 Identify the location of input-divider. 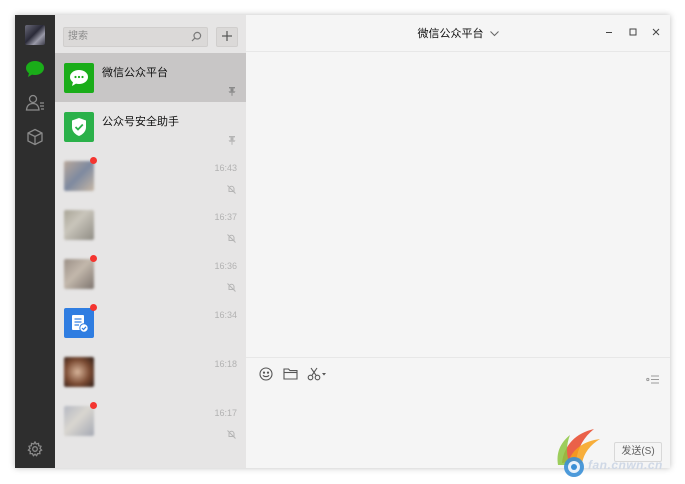
(458, 357).